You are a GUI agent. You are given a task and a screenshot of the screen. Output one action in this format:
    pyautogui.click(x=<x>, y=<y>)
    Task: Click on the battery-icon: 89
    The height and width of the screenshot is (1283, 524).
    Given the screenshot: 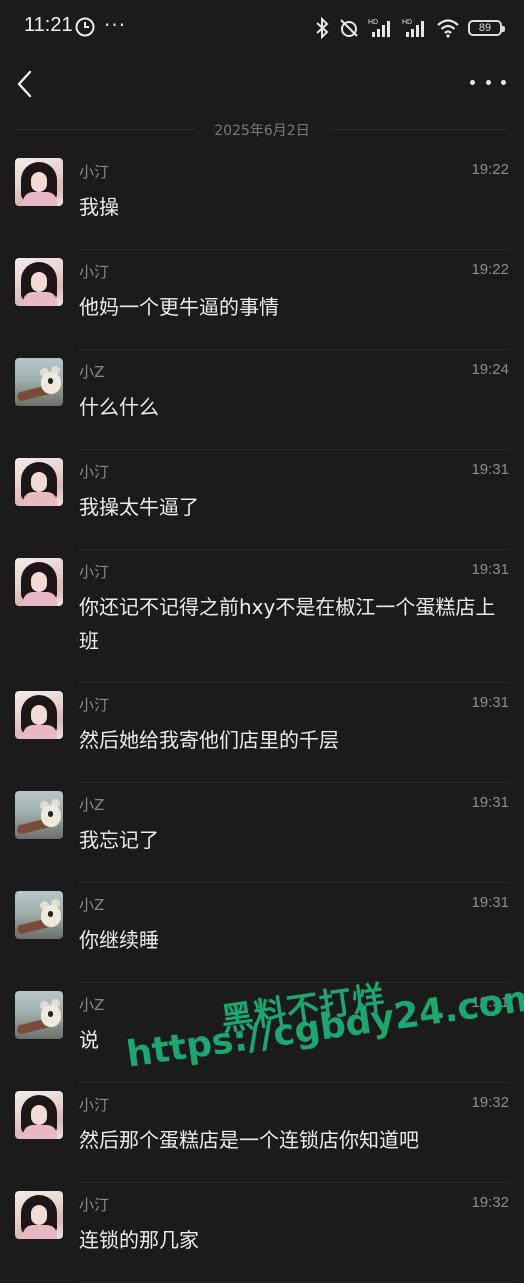 What is the action you would take?
    pyautogui.click(x=486, y=28)
    